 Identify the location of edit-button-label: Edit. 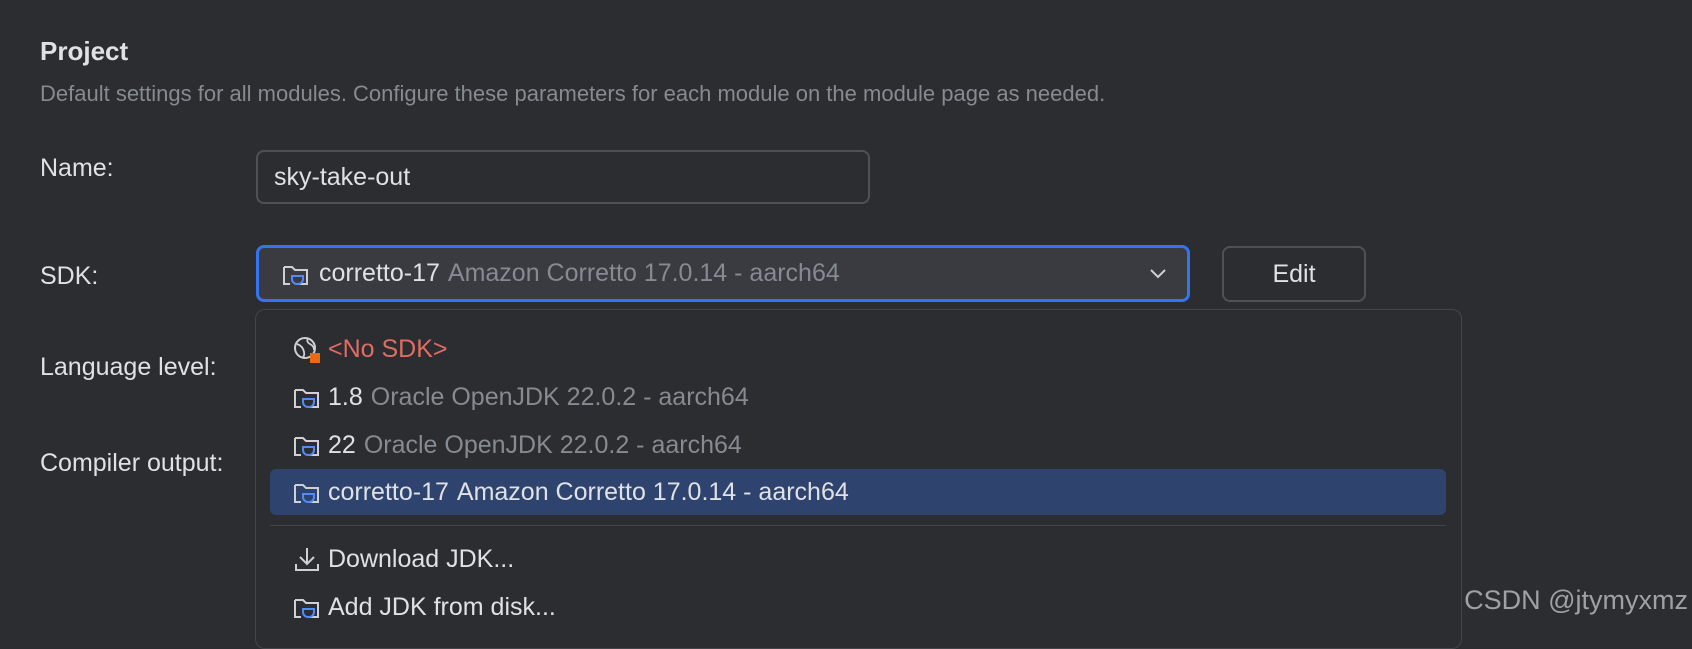
(1294, 273).